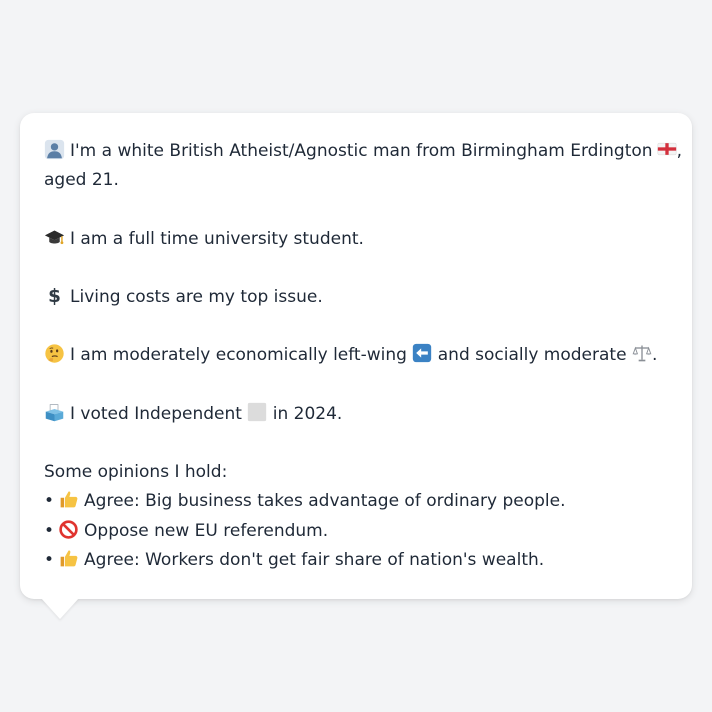 The width and height of the screenshot is (712, 712). What do you see at coordinates (206, 530) in the screenshot?
I see `opinion-text: Oppose new EU referendum.` at bounding box center [206, 530].